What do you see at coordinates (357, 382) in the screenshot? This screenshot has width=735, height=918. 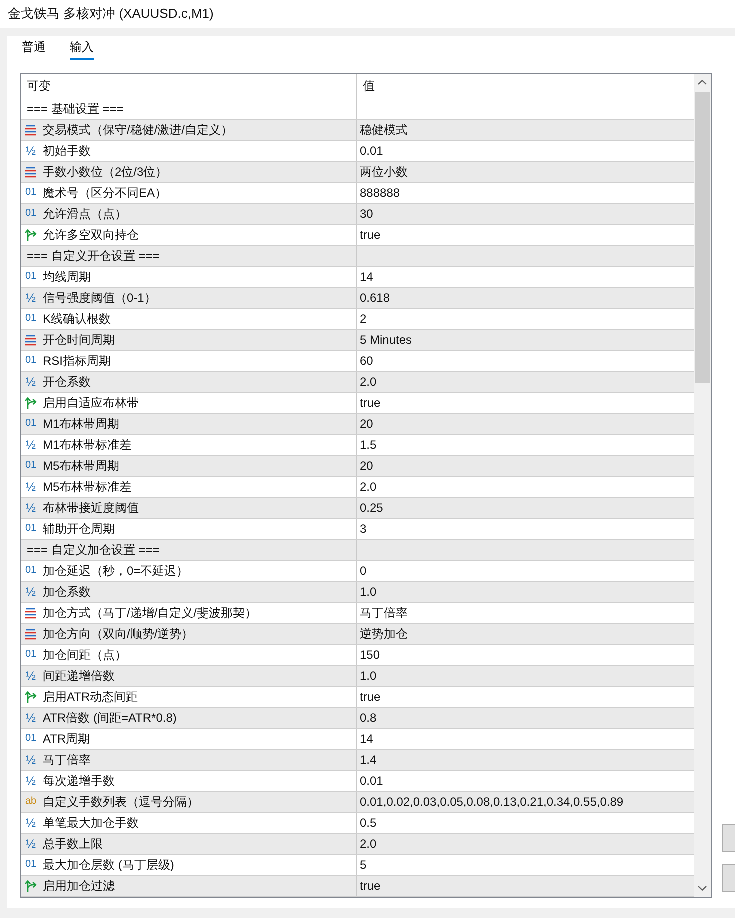 I see `parameter-row: ½ 开仓系数 2.0` at bounding box center [357, 382].